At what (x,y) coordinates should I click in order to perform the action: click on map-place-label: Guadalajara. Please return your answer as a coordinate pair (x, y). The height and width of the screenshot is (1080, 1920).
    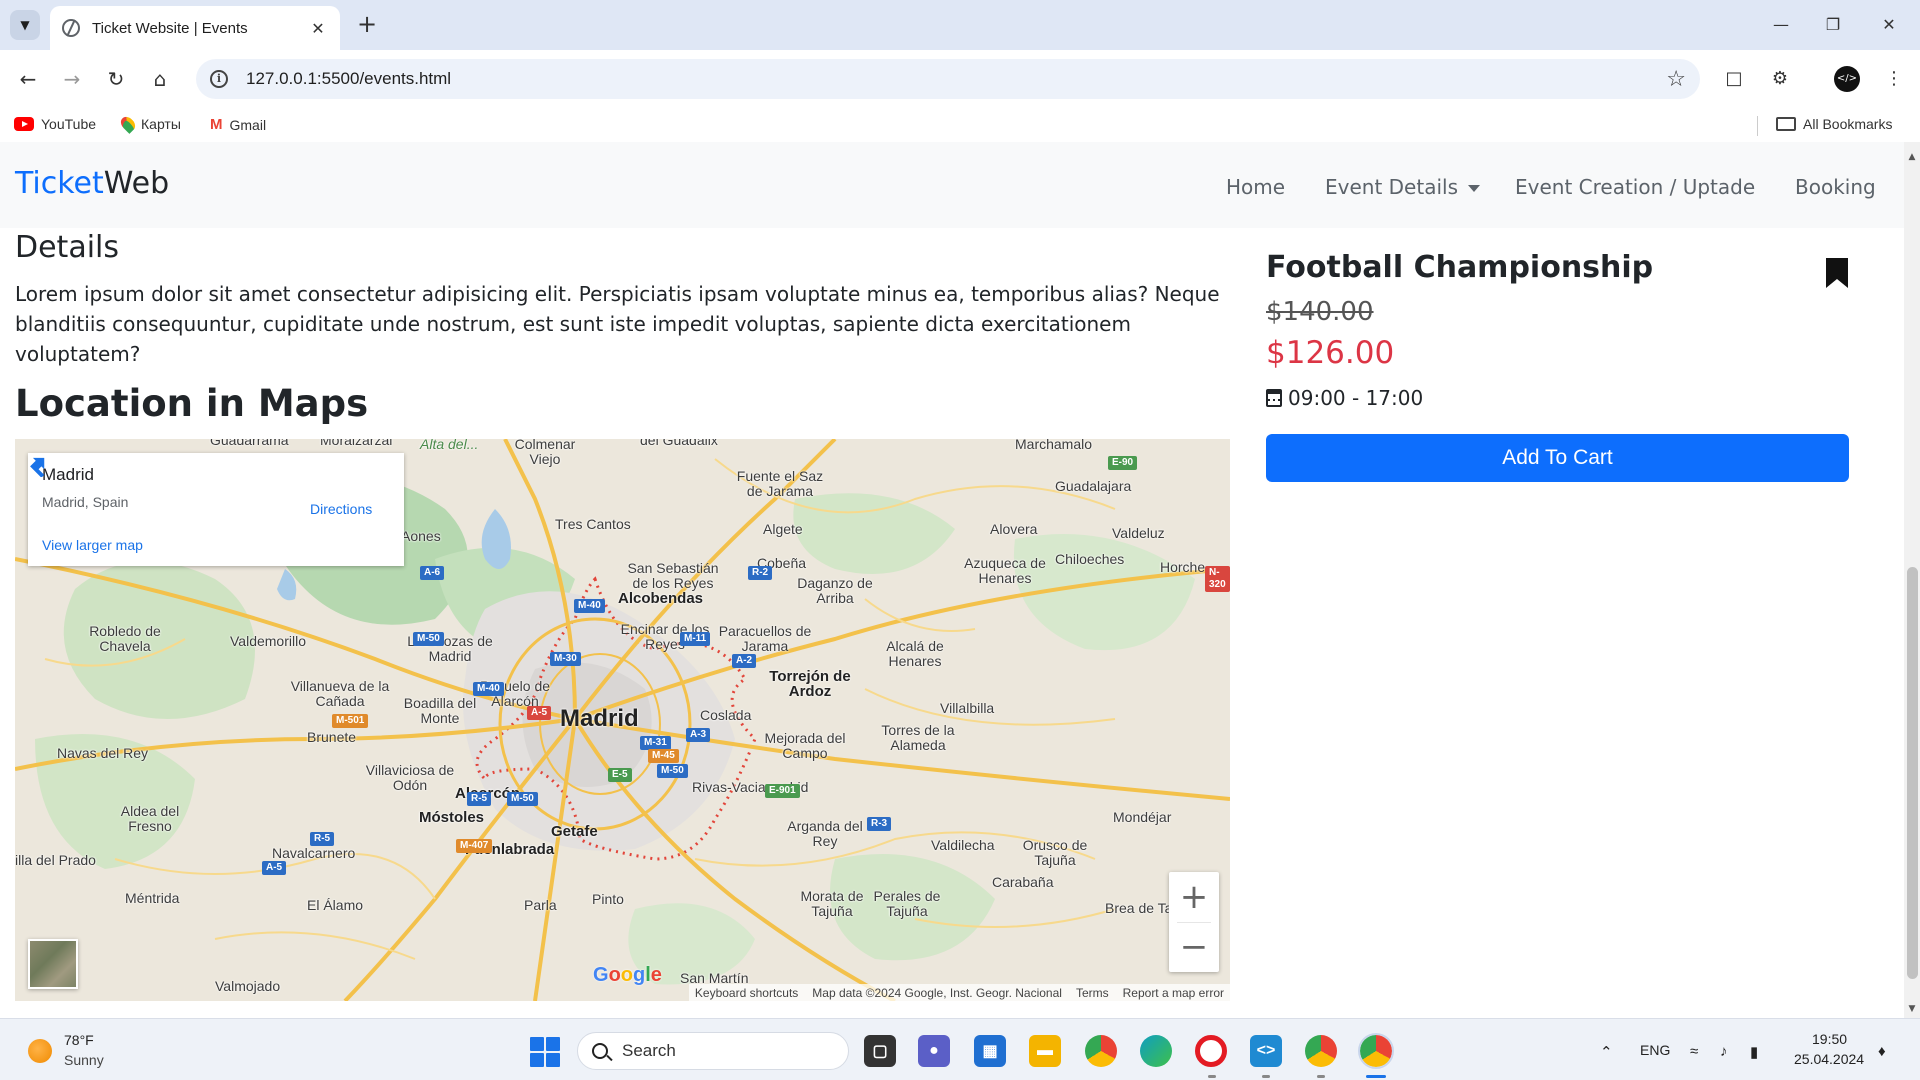
    Looking at the image, I should click on (1093, 486).